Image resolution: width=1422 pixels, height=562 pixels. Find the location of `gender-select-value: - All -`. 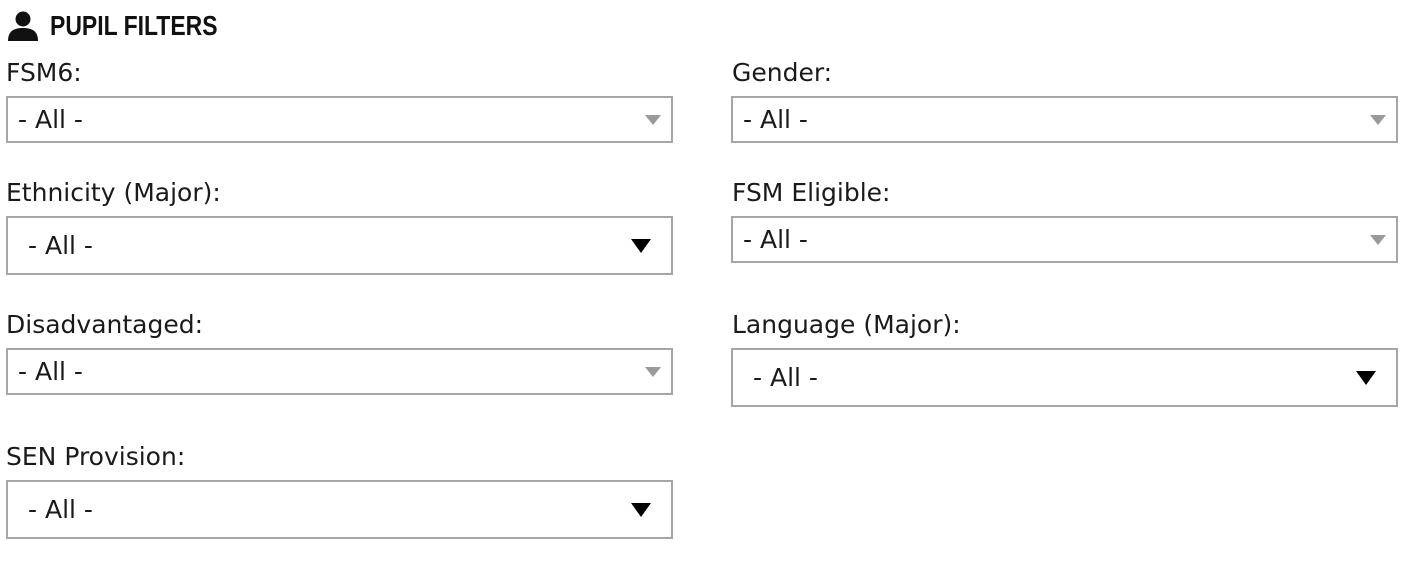

gender-select-value: - All - is located at coordinates (775, 119).